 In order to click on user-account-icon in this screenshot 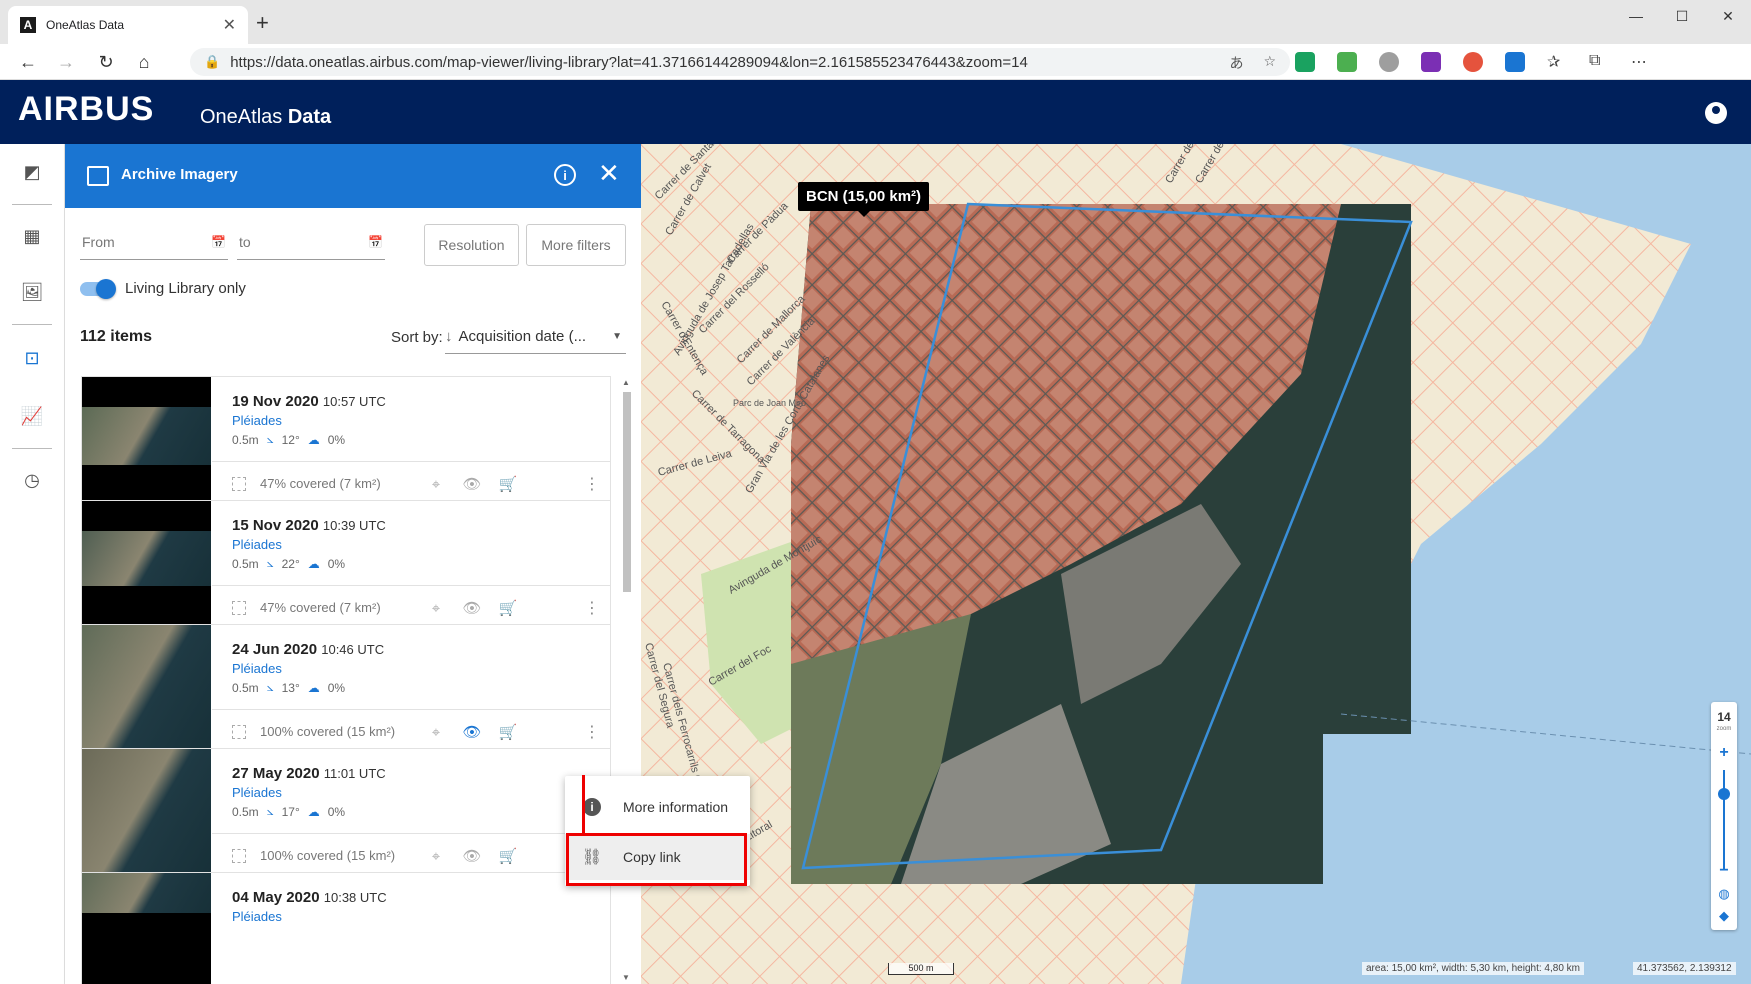, I will do `click(1716, 113)`.